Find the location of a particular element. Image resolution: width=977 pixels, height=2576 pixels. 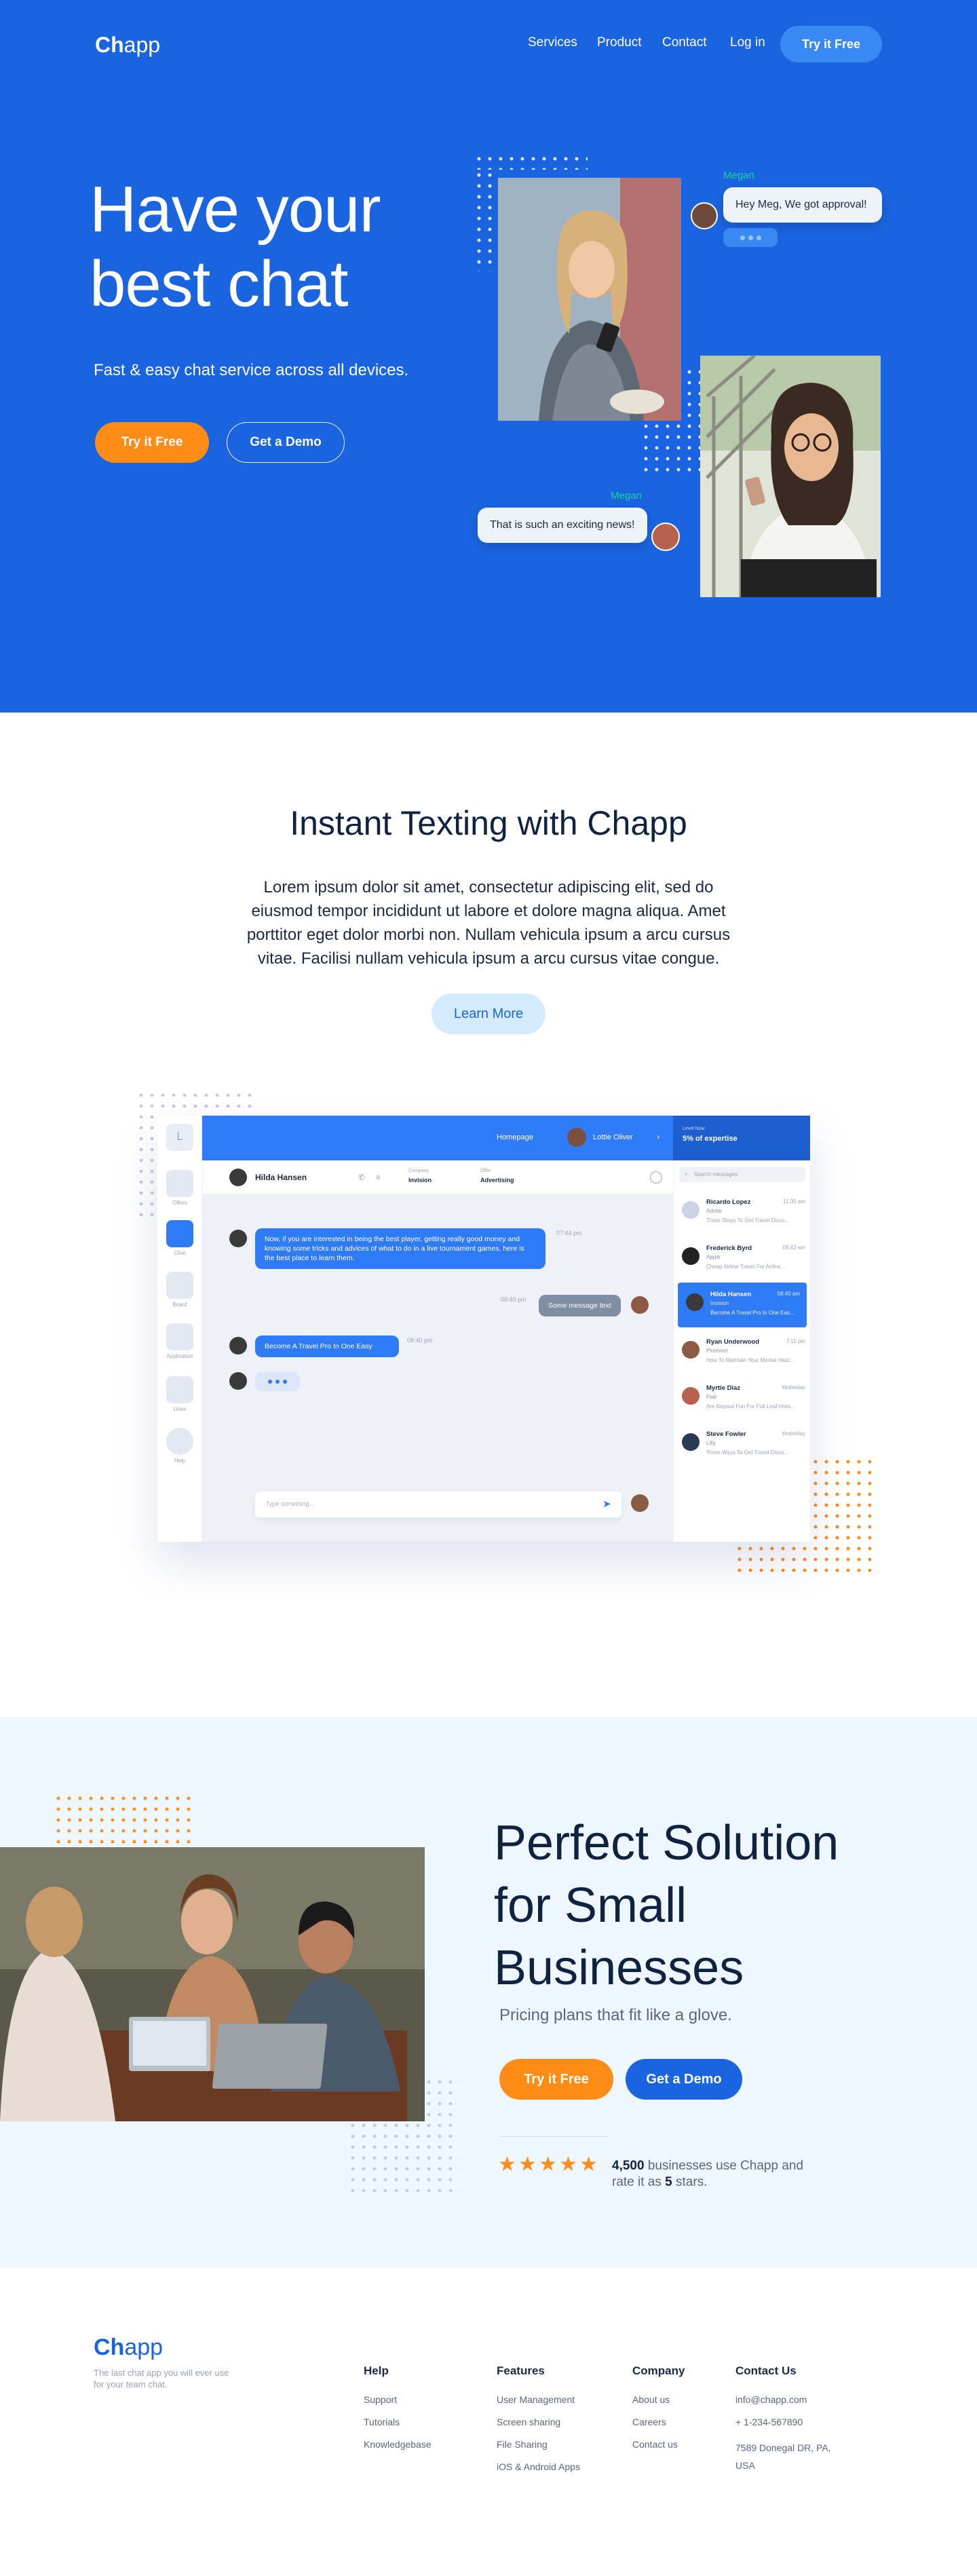

message-bubble-3: Become A Travel Pro In One Easy is located at coordinates (327, 1346).